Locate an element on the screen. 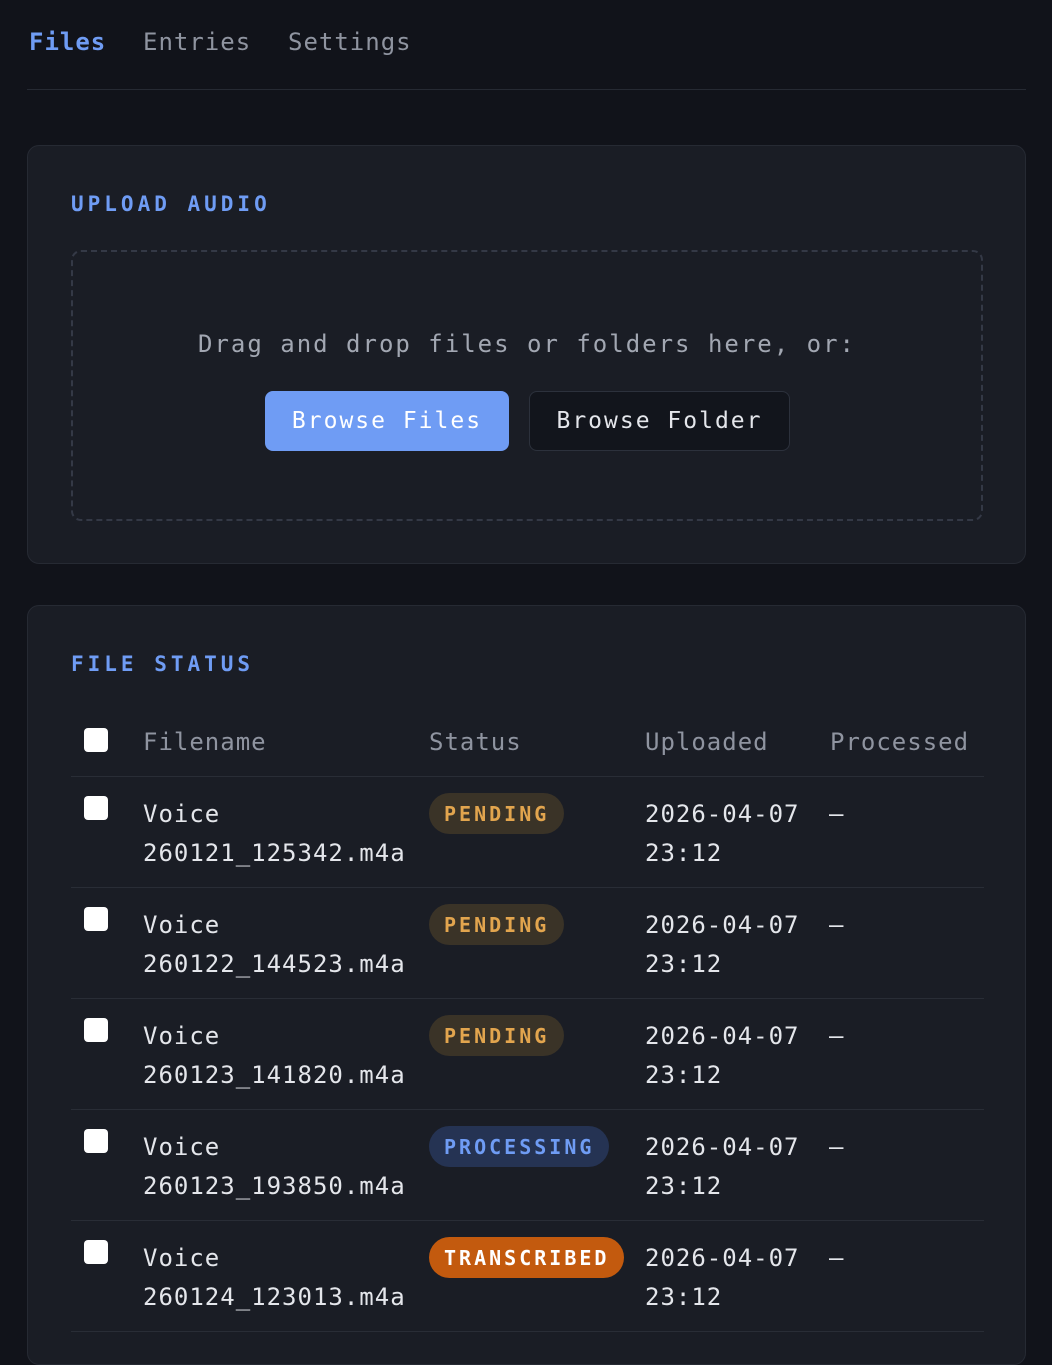  filename-cell: Voice 260123_193850.m4a is located at coordinates (274, 1166).